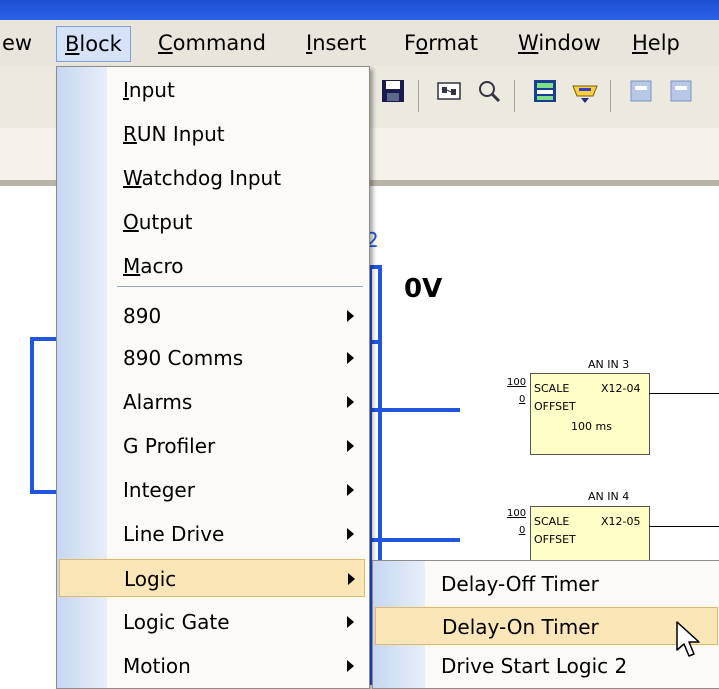 The image size is (719, 689). What do you see at coordinates (520, 584) in the screenshot?
I see `submenu-item-label: Delay-Off Timer` at bounding box center [520, 584].